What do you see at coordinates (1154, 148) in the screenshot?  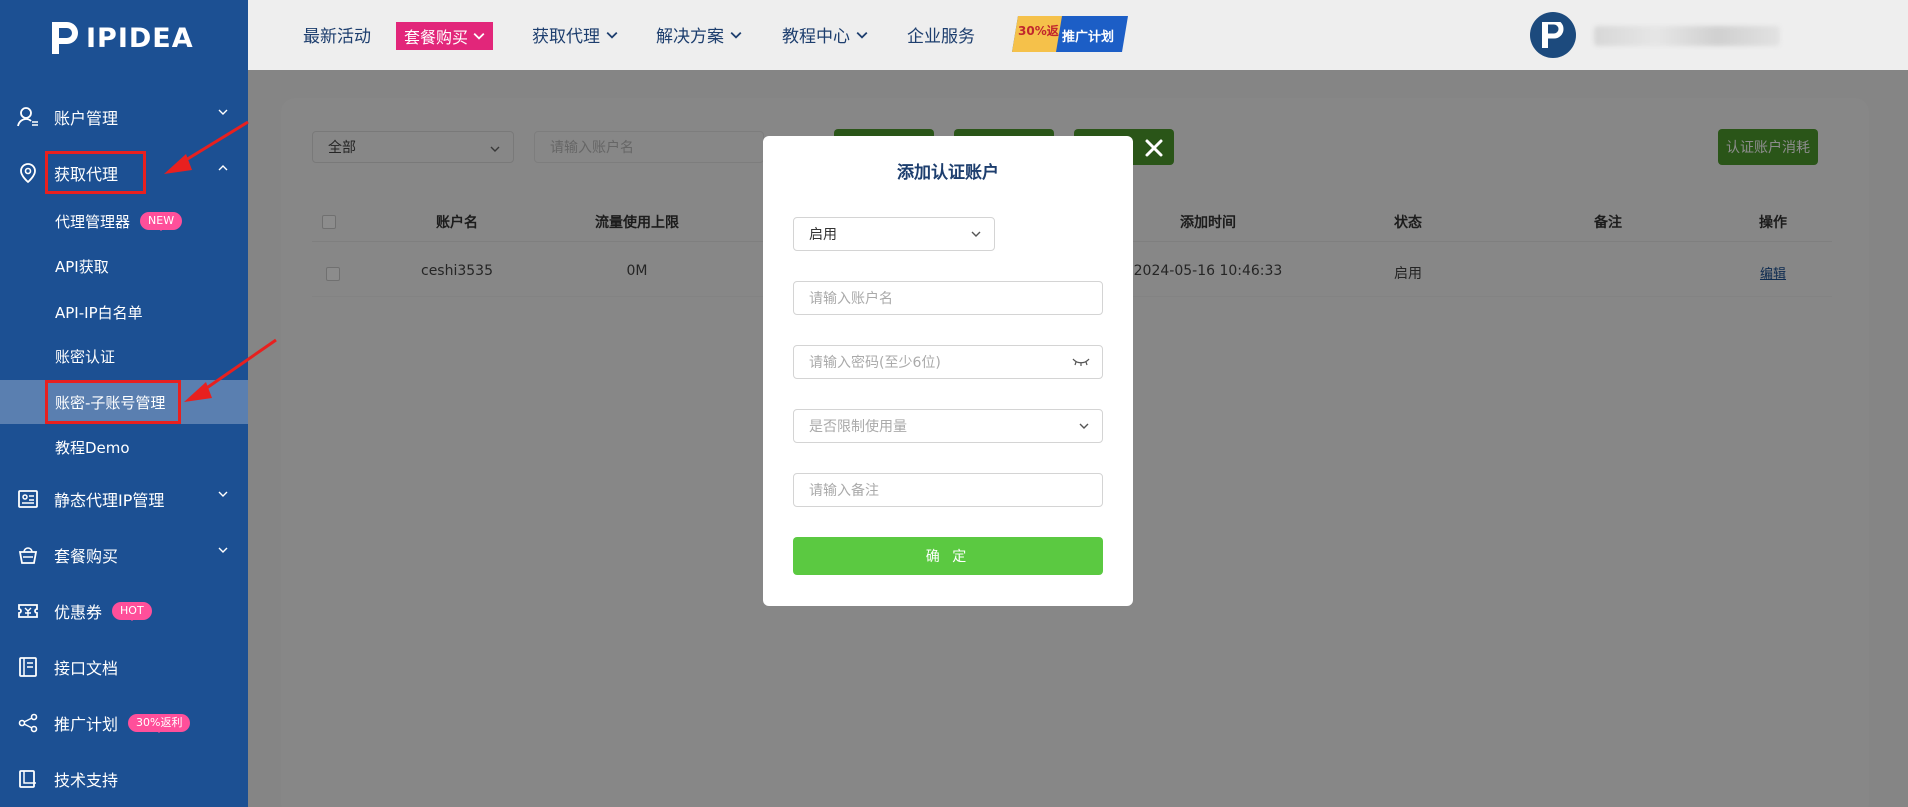 I see `close-icon` at bounding box center [1154, 148].